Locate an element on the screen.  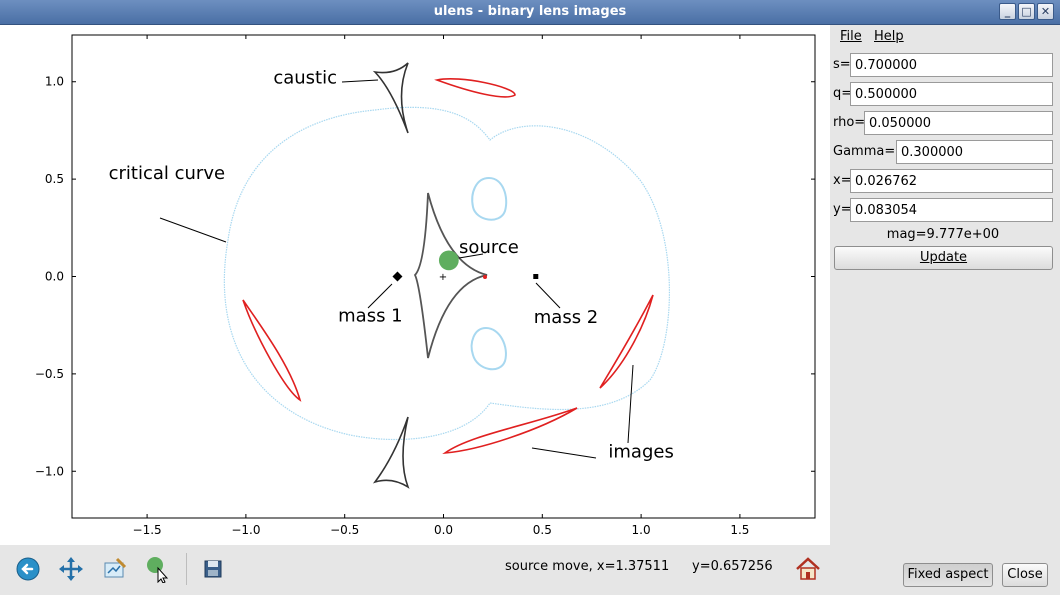
configure-icon is located at coordinates (115, 569).